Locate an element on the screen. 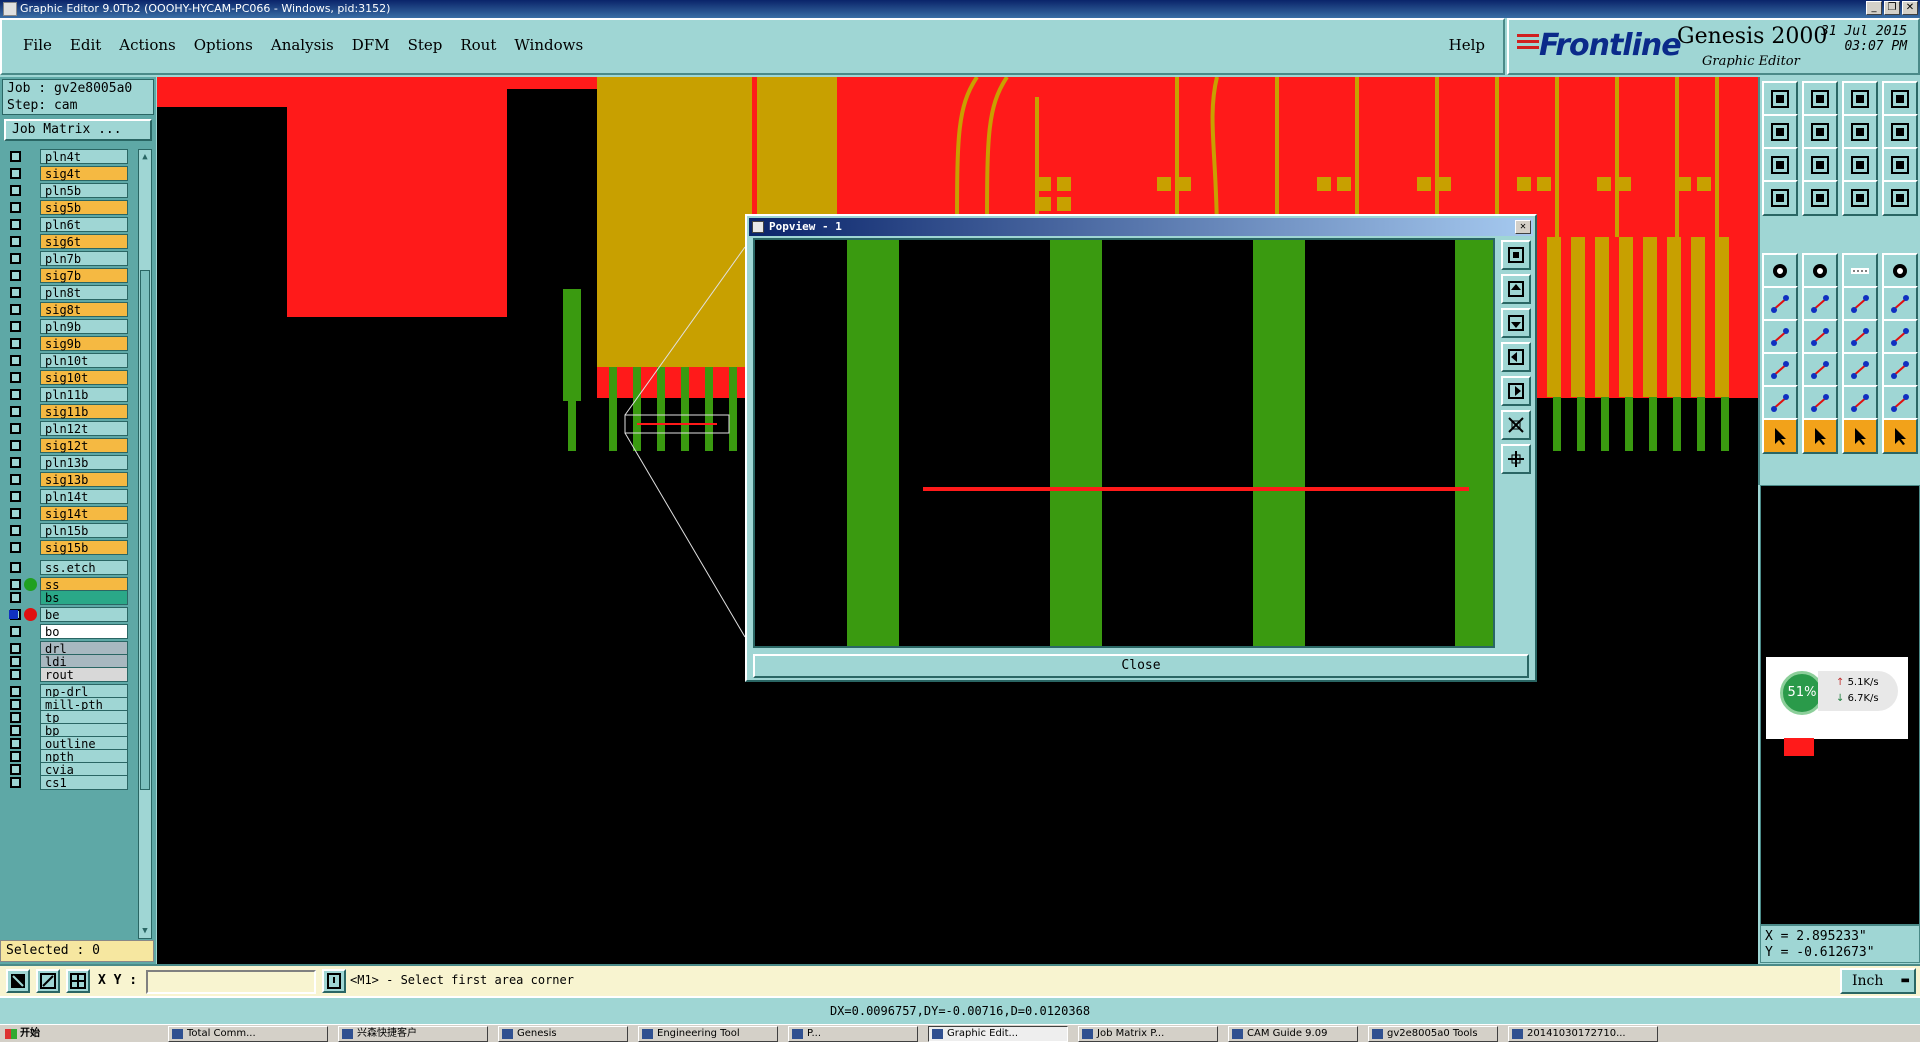  mirror-icon is located at coordinates (1900, 337).